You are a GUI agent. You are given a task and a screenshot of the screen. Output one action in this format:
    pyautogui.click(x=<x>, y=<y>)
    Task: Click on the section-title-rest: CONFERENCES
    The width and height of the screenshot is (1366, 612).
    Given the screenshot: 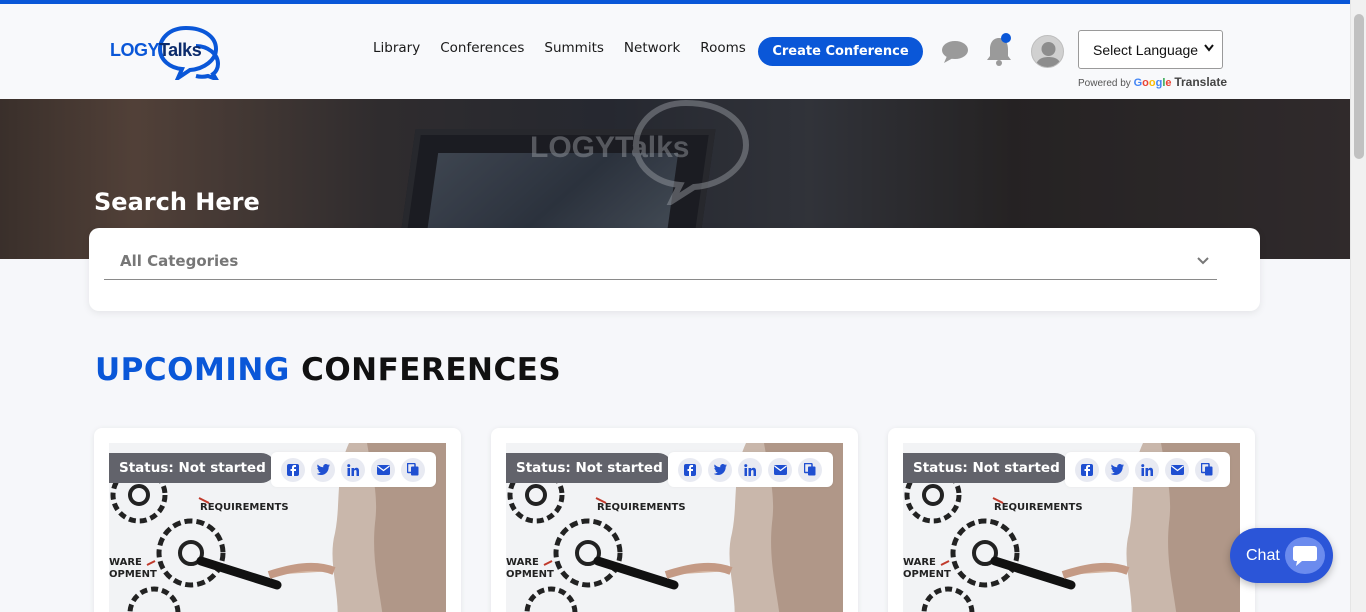 What is the action you would take?
    pyautogui.click(x=431, y=370)
    